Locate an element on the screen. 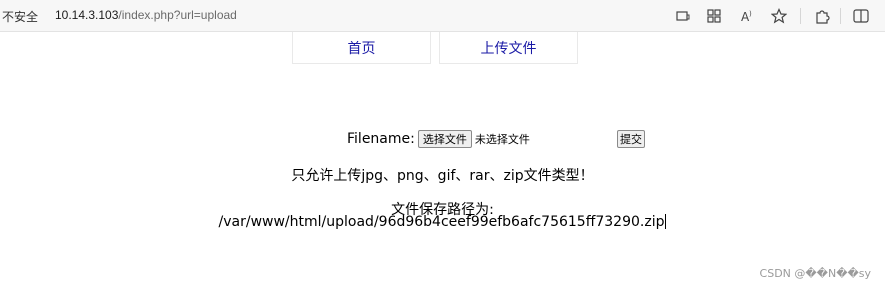 This screenshot has height=289, width=885. choose-file-button: 选择文件 is located at coordinates (444, 139).